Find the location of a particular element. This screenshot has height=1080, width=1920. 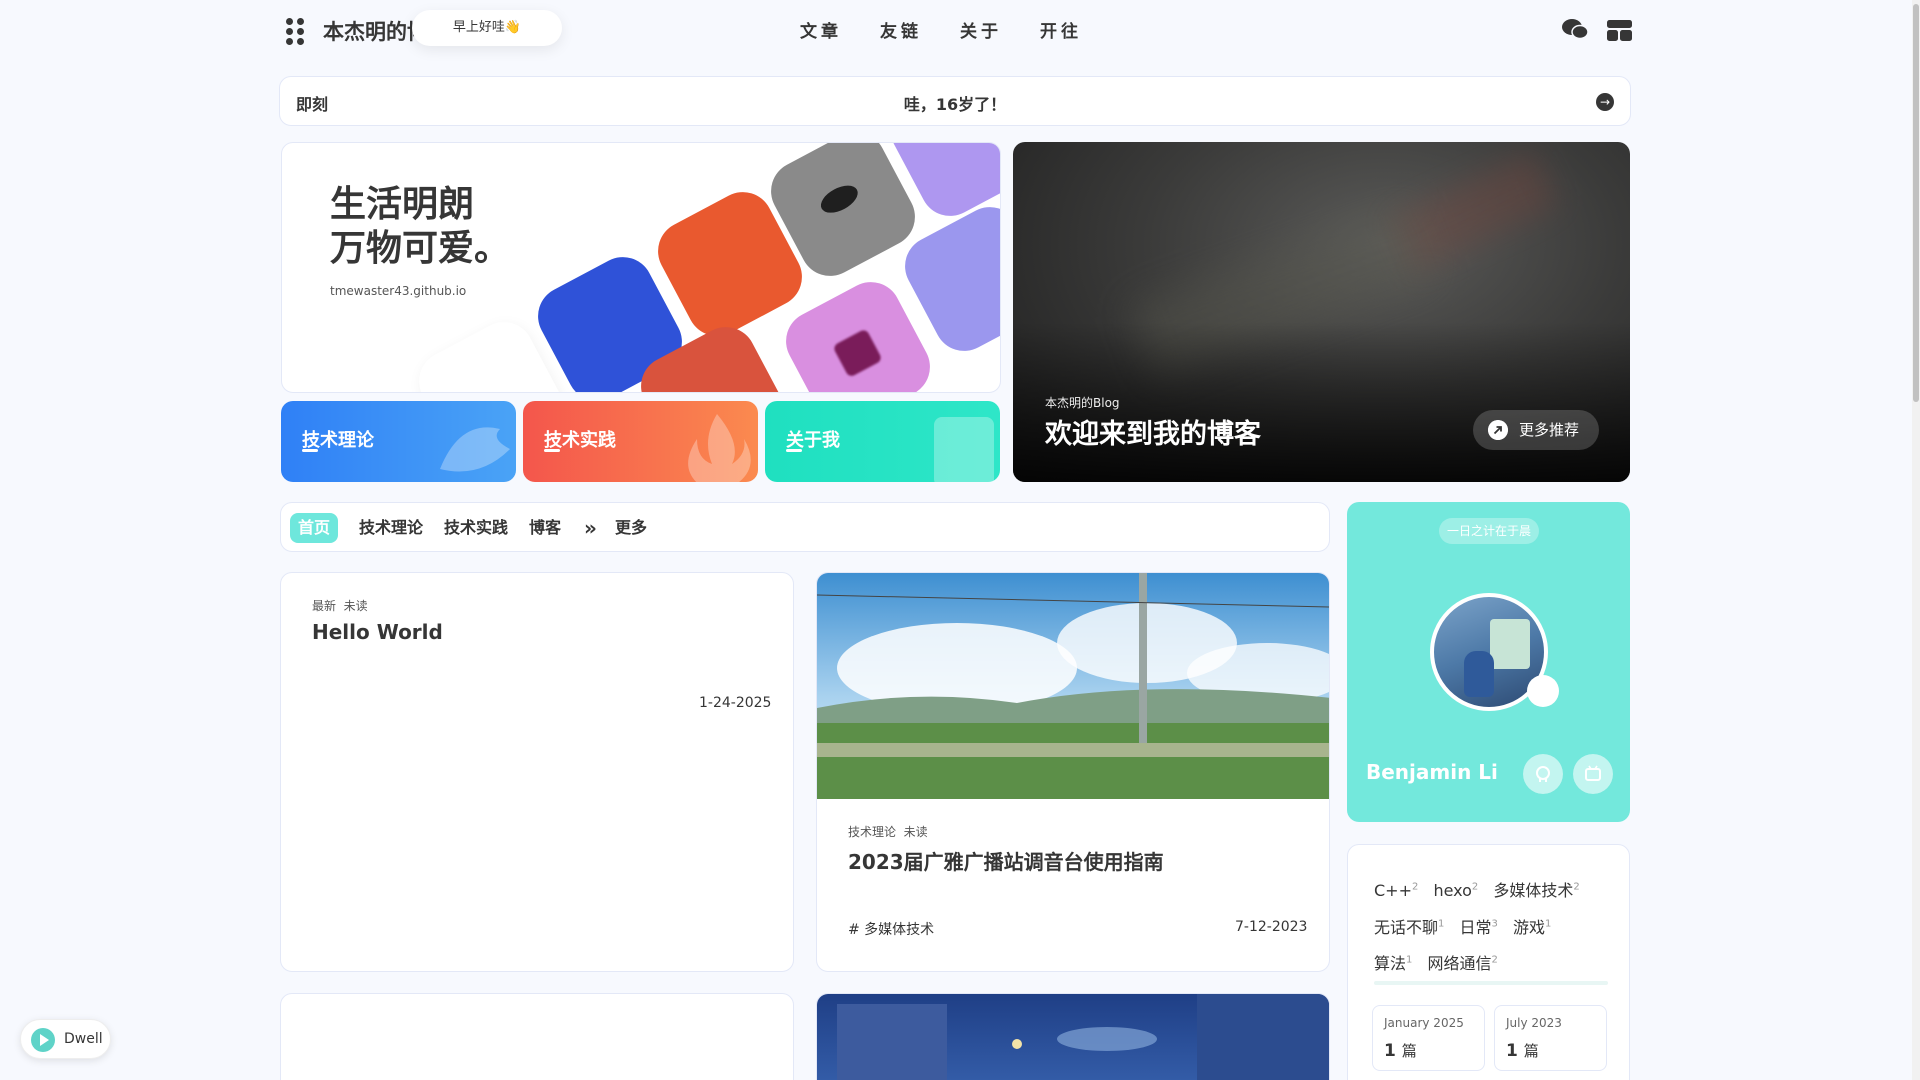

layout-icon is located at coordinates (1619, 30).